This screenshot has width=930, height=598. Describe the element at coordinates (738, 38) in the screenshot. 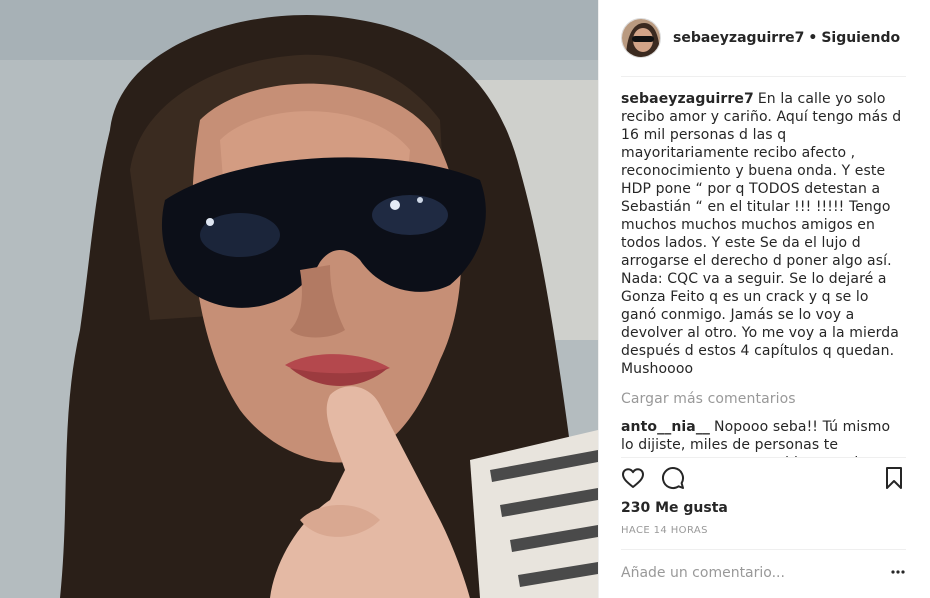

I see `author-username: sebaeyzaguirre7` at that location.